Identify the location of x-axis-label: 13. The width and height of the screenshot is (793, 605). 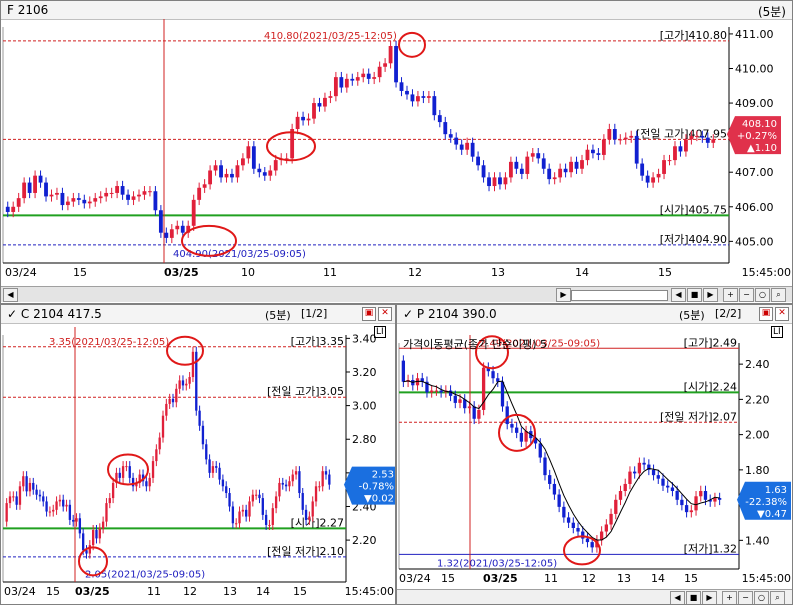
(230, 591).